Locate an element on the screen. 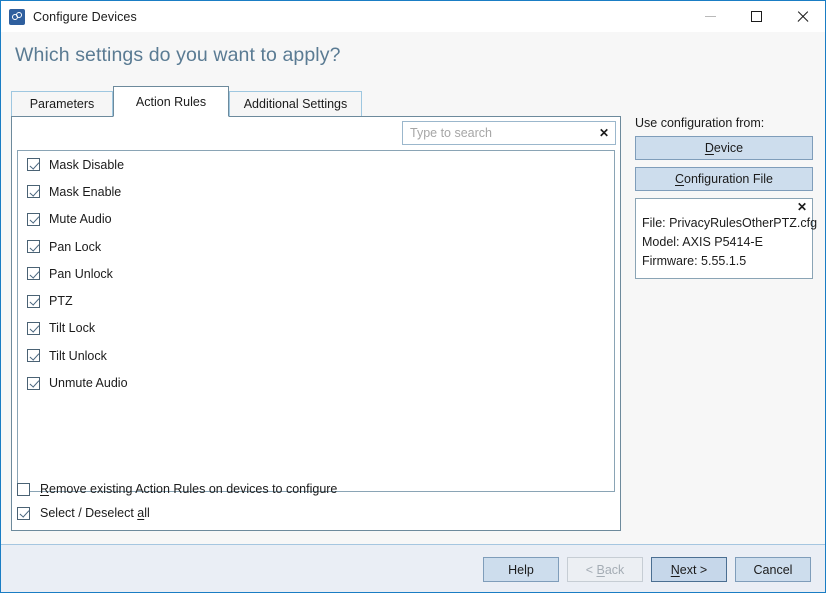  list-item: Tilt Unlock is located at coordinates (316, 355).